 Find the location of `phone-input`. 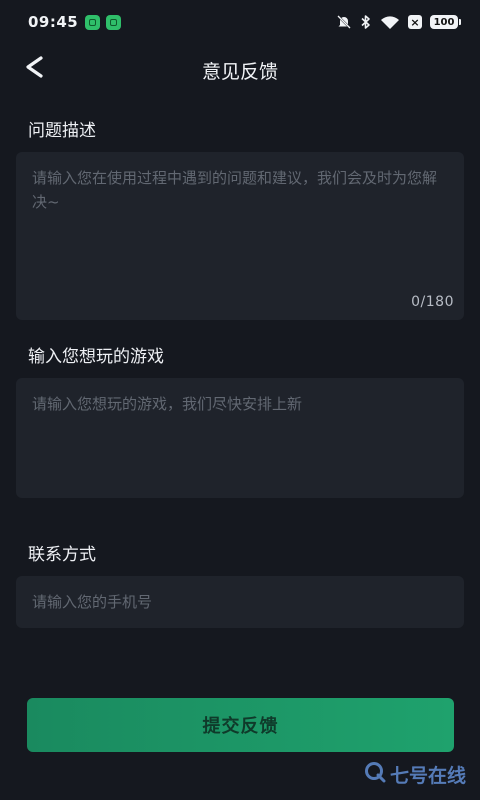

phone-input is located at coordinates (240, 602).